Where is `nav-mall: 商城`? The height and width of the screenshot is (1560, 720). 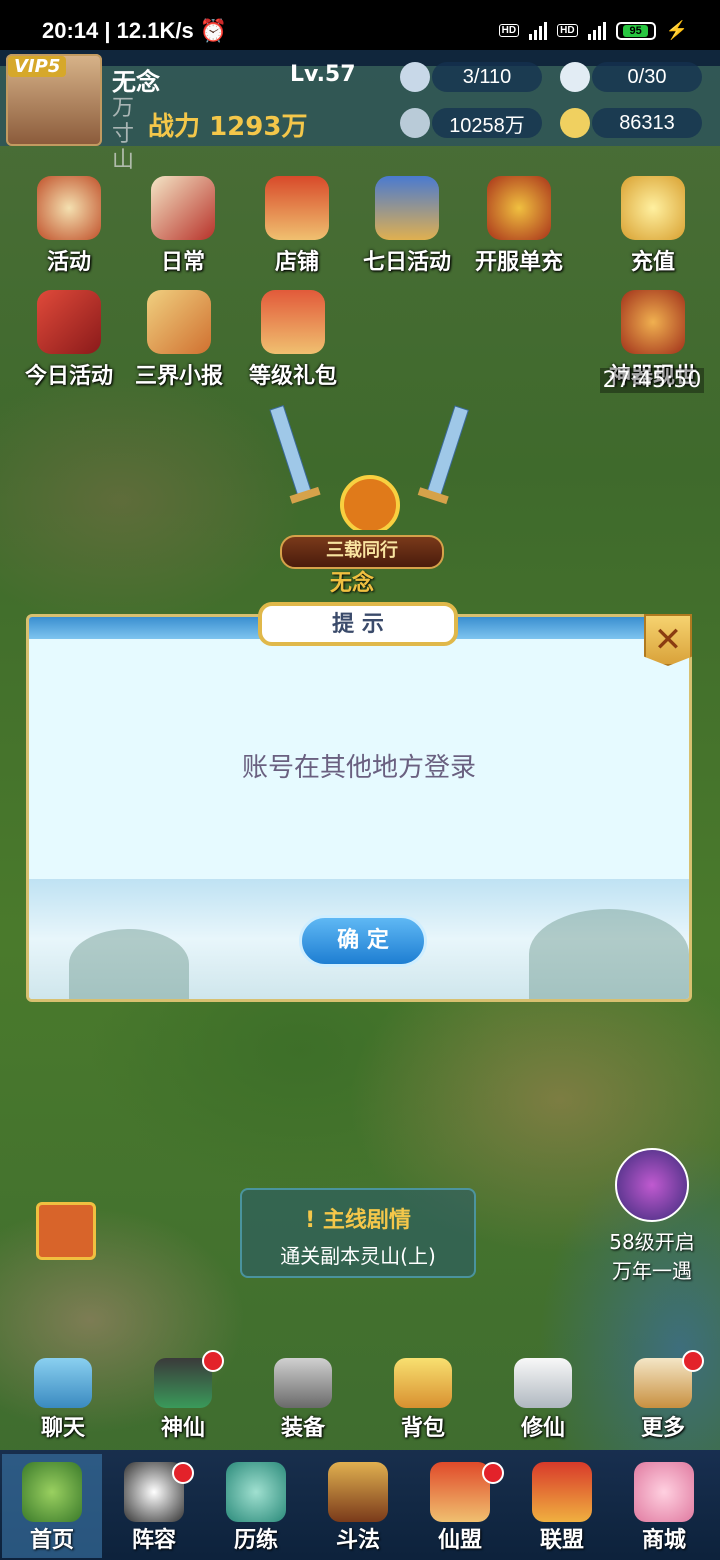 nav-mall: 商城 is located at coordinates (664, 1506).